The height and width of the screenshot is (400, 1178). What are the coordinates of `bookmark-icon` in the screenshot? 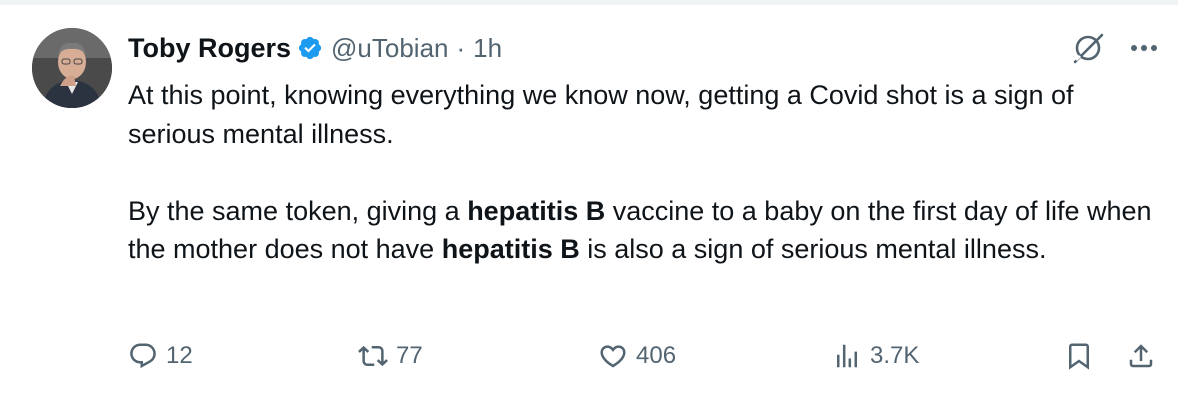 It's located at (1079, 356).